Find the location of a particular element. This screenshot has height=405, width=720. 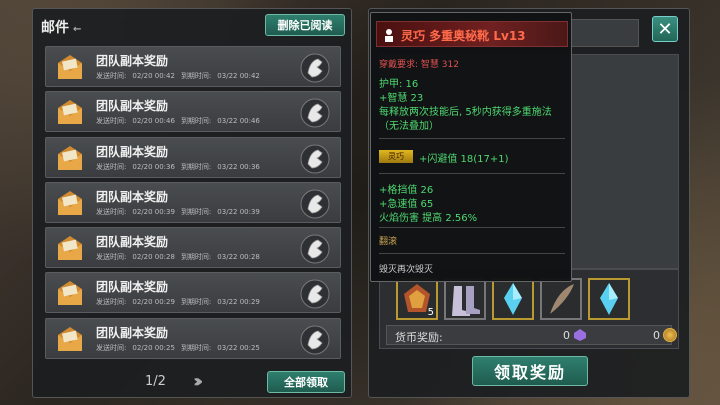

expire-time: 03/22 00:46 is located at coordinates (238, 121).